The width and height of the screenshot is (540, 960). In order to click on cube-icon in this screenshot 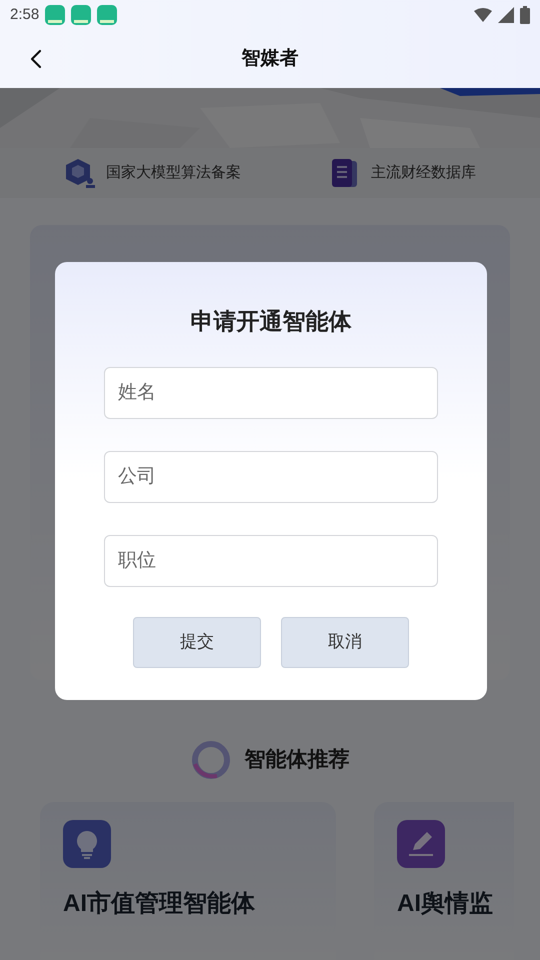, I will do `click(80, 173)`.